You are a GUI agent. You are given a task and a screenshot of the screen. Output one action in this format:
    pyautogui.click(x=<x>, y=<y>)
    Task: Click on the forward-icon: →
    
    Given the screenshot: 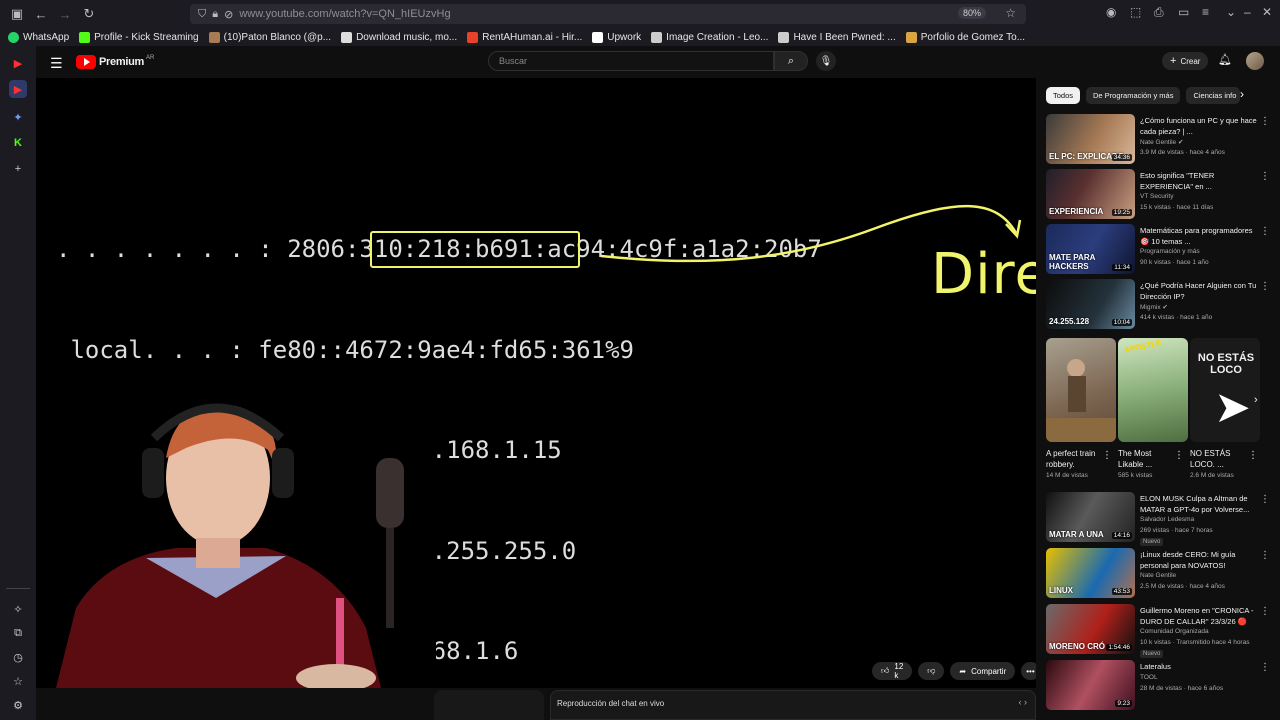 What is the action you would take?
    pyautogui.click(x=65, y=14)
    